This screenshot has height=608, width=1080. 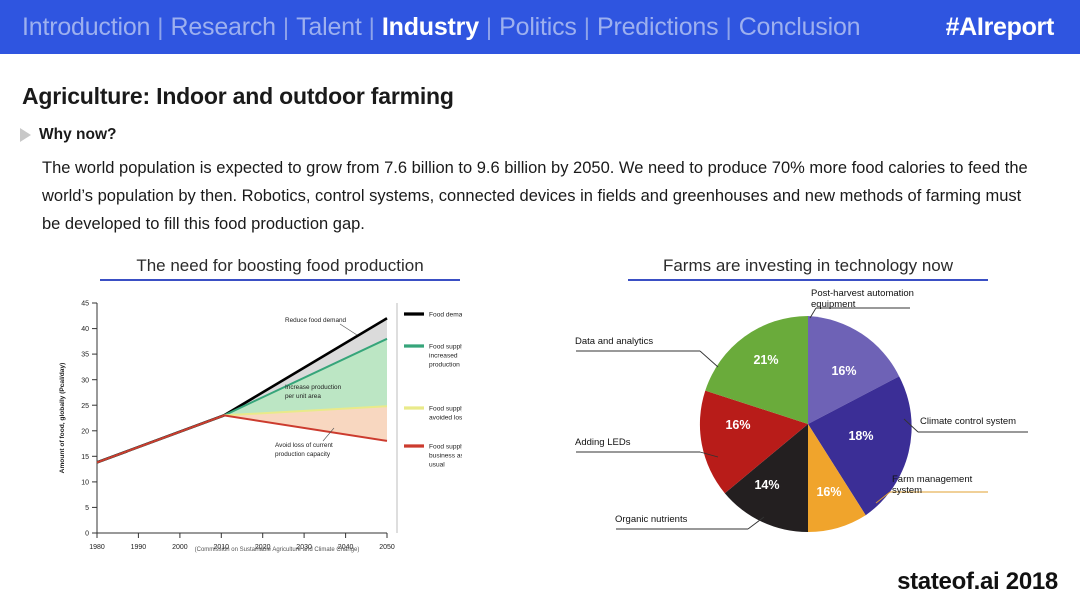 I want to click on pie-value-organic-nutrients: 14%, so click(x=766, y=485).